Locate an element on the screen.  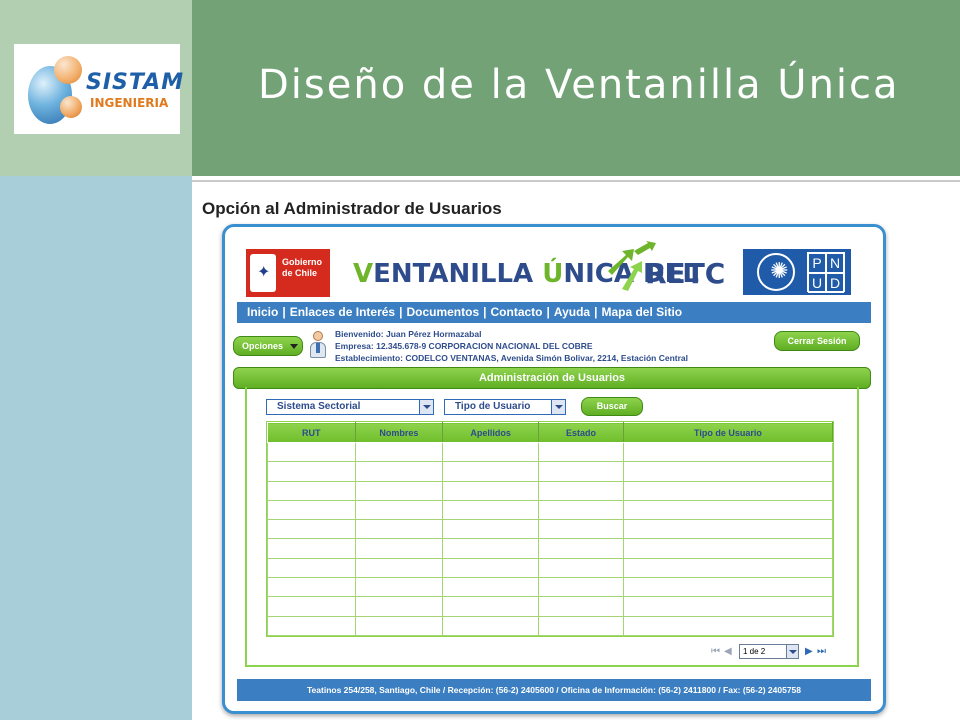
logout-button: Cerrar Sesión is located at coordinates (817, 341).